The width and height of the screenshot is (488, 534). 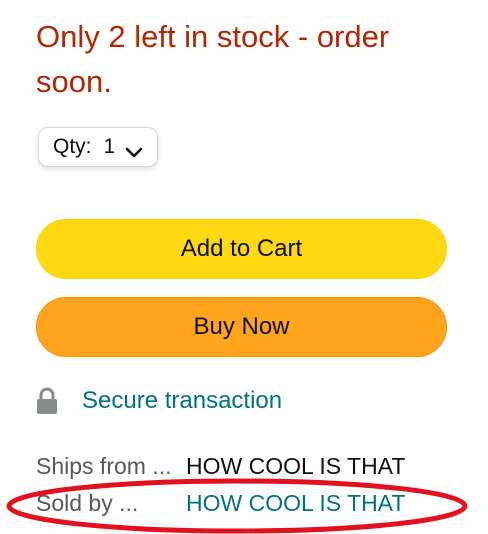 What do you see at coordinates (72, 146) in the screenshot?
I see `quantity-label: Qty:` at bounding box center [72, 146].